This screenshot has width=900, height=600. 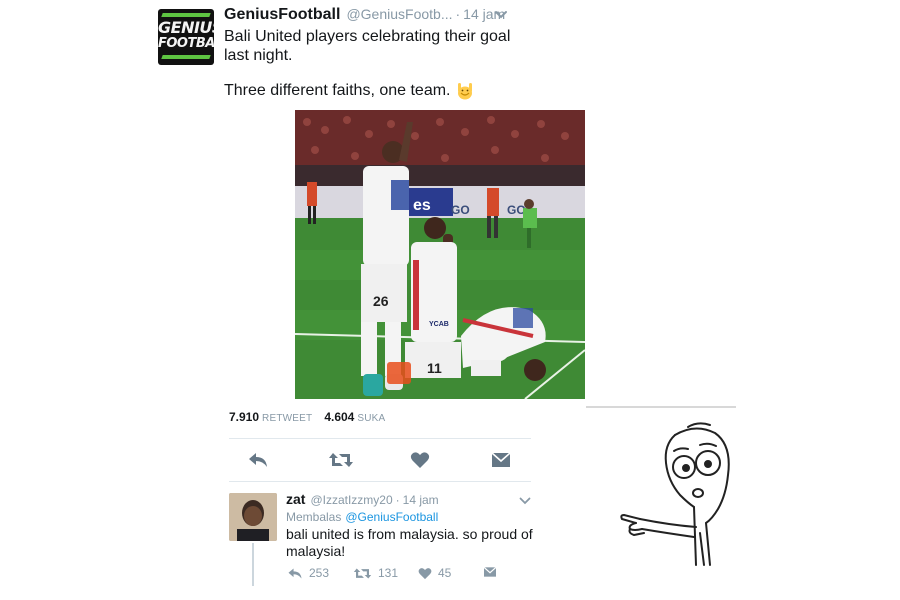 I want to click on retweet-button, so click(x=341, y=460).